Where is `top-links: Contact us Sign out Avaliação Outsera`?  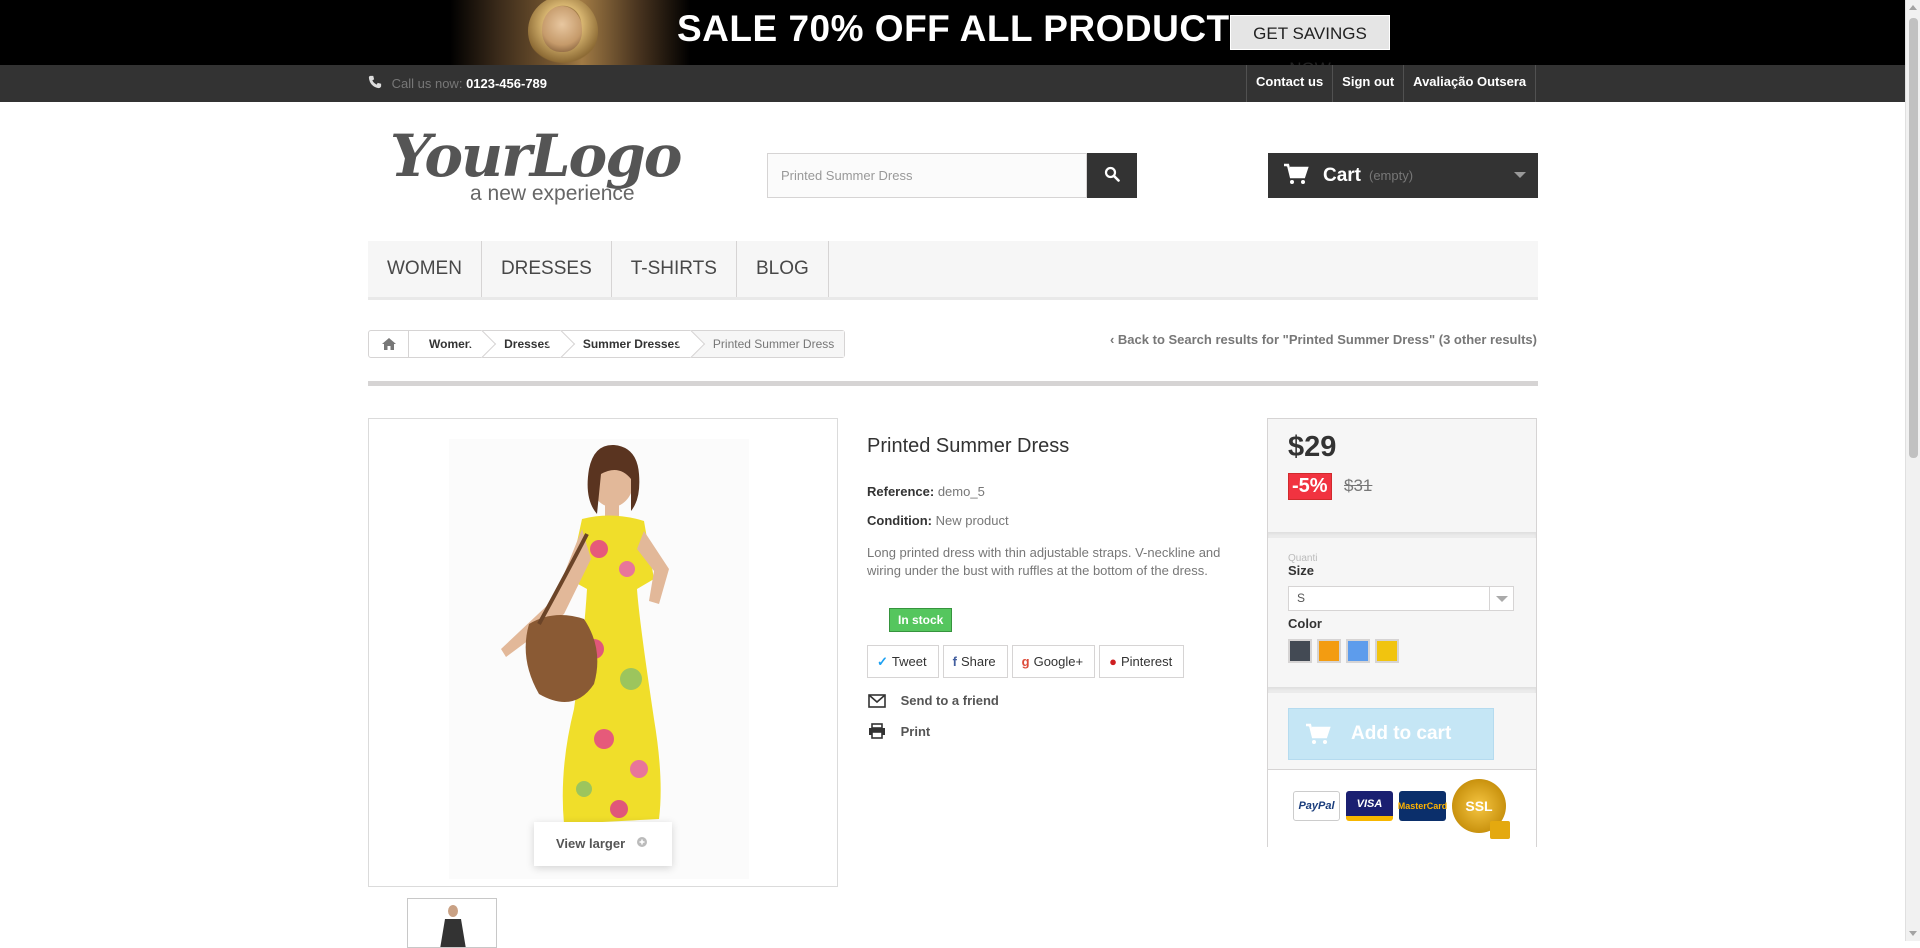 top-links: Contact us Sign out Avaliação Outsera is located at coordinates (1391, 83).